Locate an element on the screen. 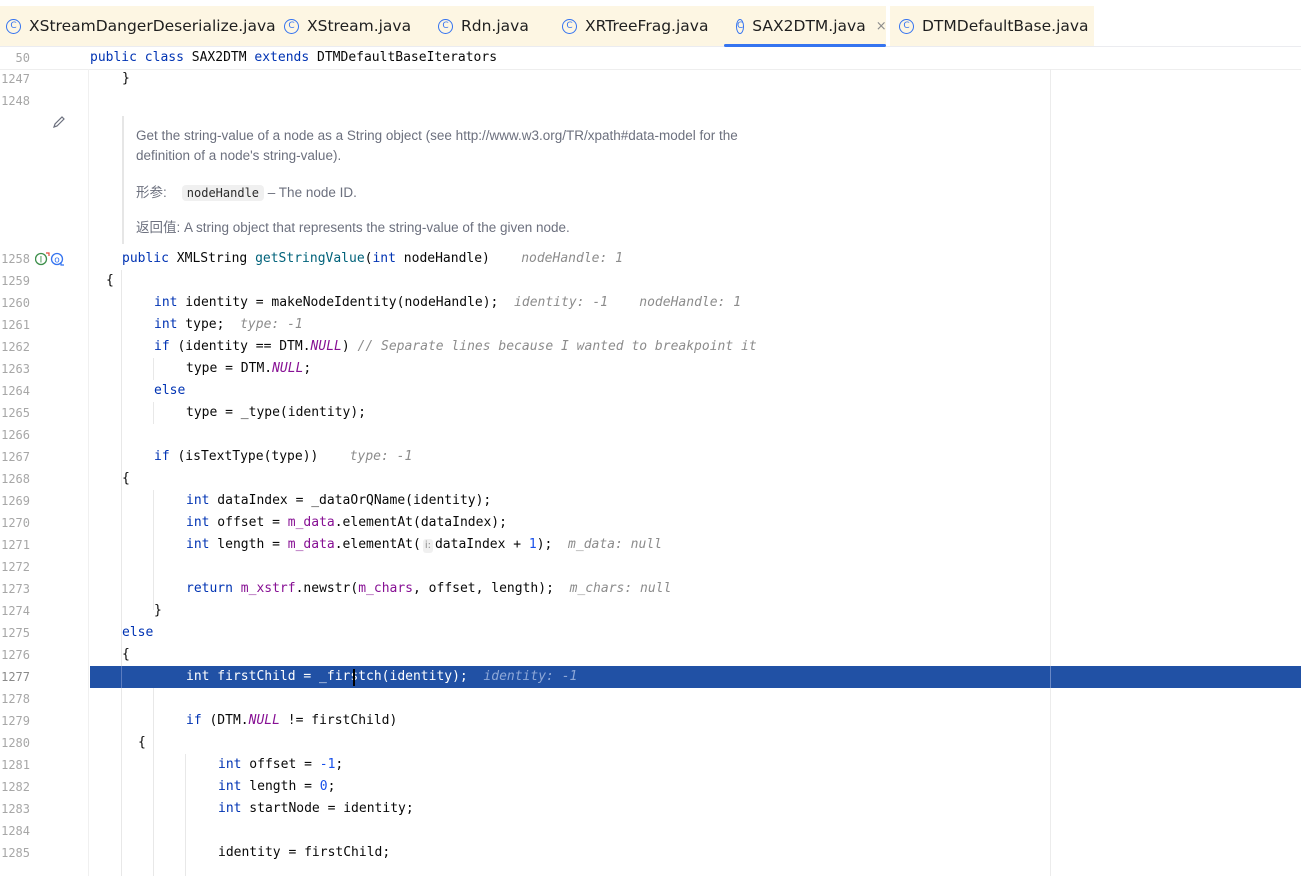  code-text: int offset = -1; is located at coordinates (281, 764).